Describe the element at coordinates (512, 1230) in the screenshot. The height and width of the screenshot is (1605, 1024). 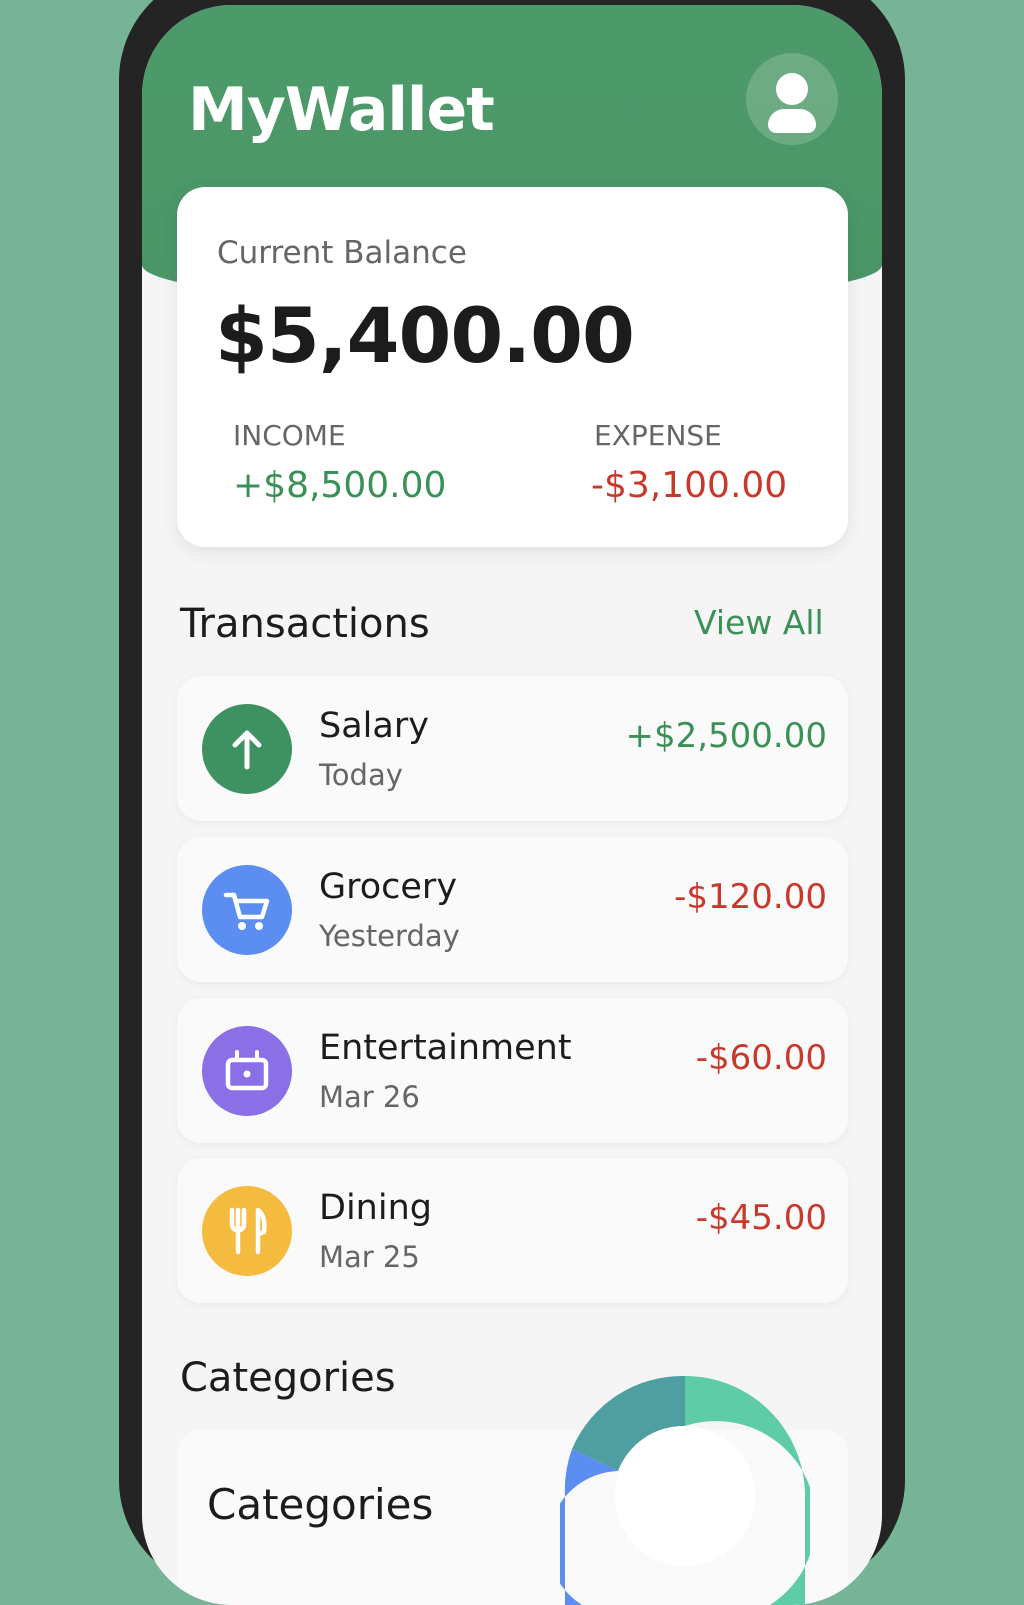
I see `transaction-item-dining: Dining Mar 25 -$45.00` at that location.